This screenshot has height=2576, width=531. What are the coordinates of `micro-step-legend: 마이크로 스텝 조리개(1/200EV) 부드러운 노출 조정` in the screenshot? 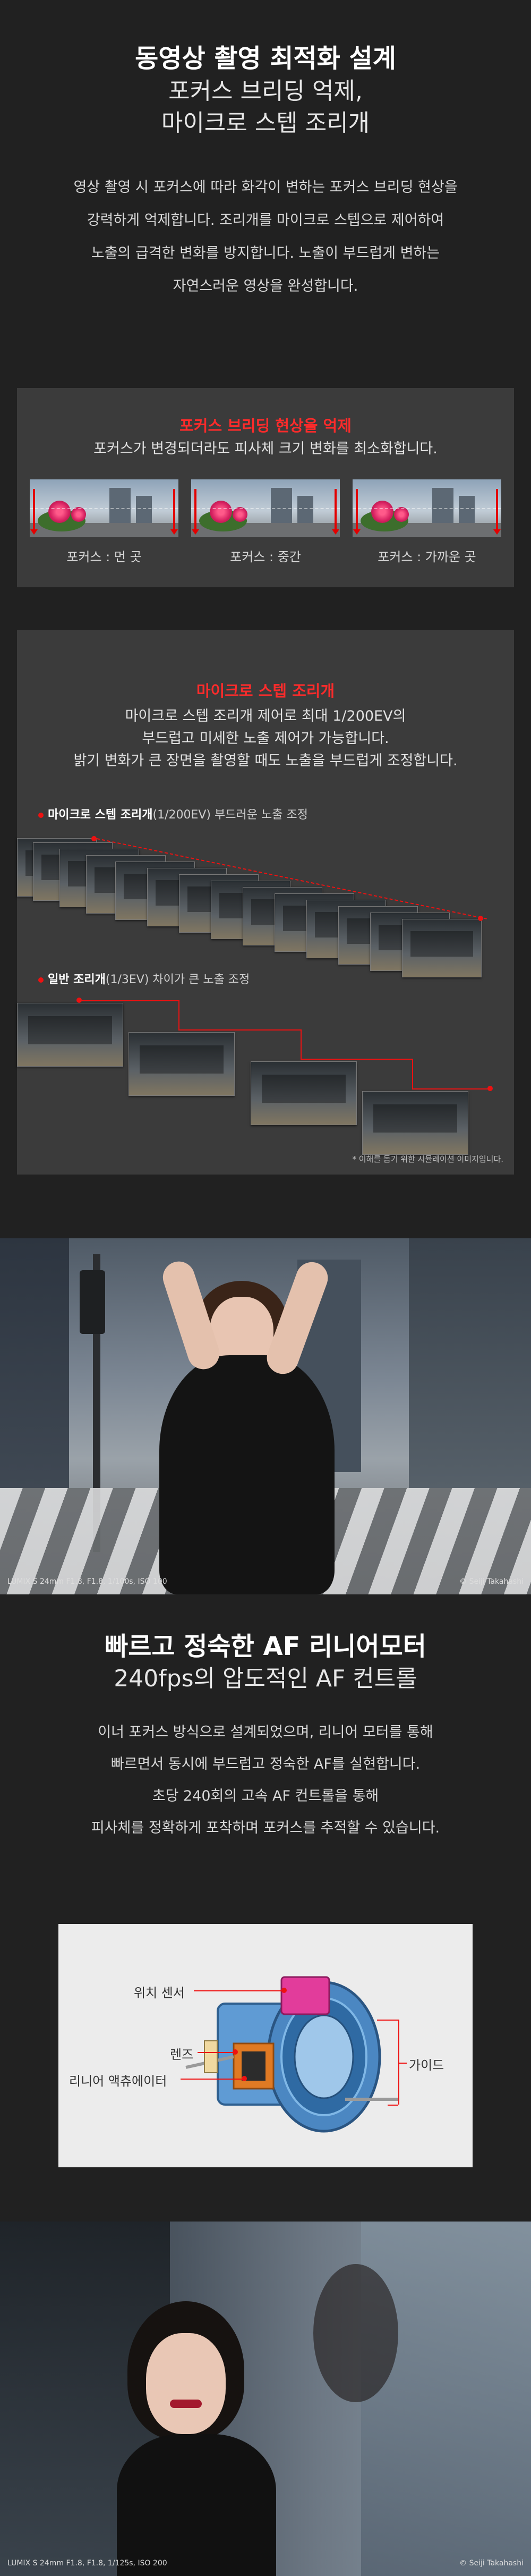 It's located at (173, 814).